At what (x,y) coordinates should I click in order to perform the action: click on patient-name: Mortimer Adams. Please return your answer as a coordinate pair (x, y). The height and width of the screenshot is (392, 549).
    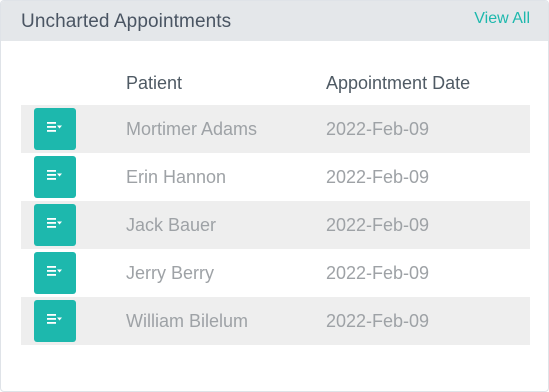
    Looking at the image, I should click on (192, 129).